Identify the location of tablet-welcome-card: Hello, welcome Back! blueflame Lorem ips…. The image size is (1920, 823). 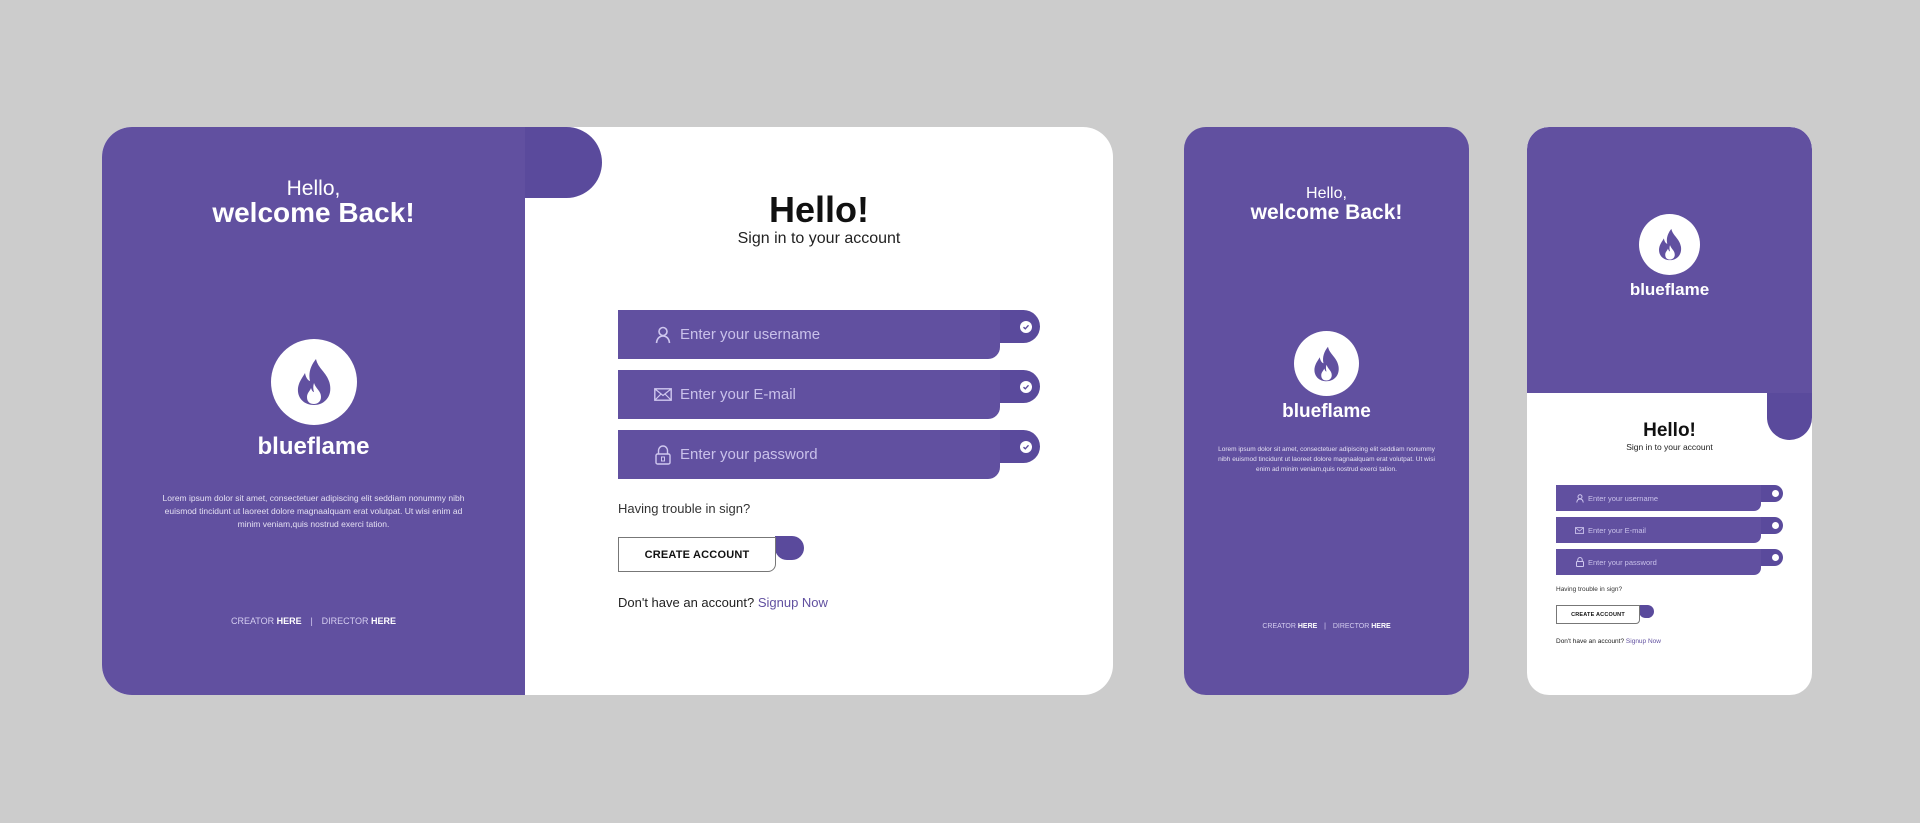
(1326, 411).